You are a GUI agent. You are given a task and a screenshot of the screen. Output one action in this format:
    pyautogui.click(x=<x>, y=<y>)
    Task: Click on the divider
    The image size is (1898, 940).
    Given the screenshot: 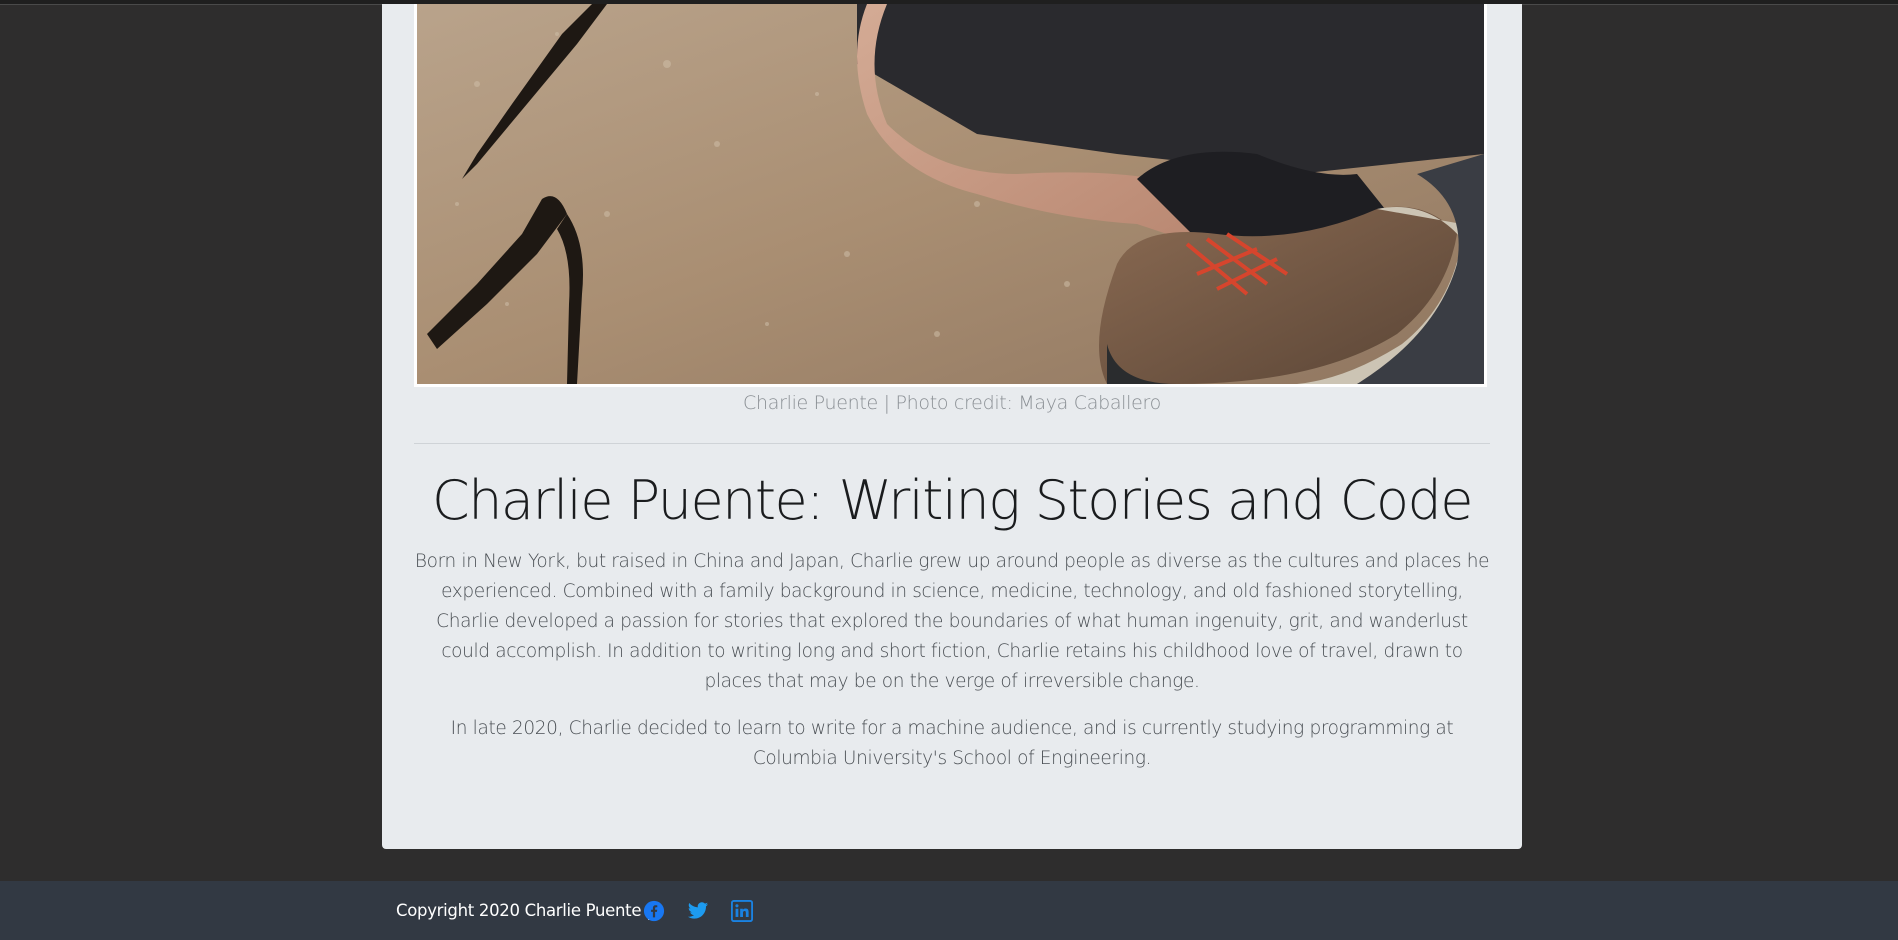 What is the action you would take?
    pyautogui.click(x=952, y=443)
    